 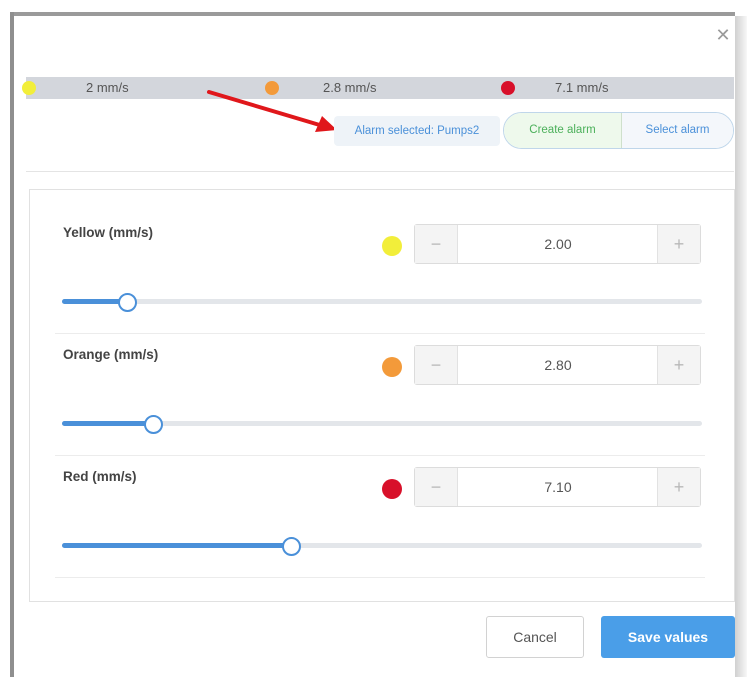 What do you see at coordinates (392, 489) in the screenshot?
I see `red-color-dot` at bounding box center [392, 489].